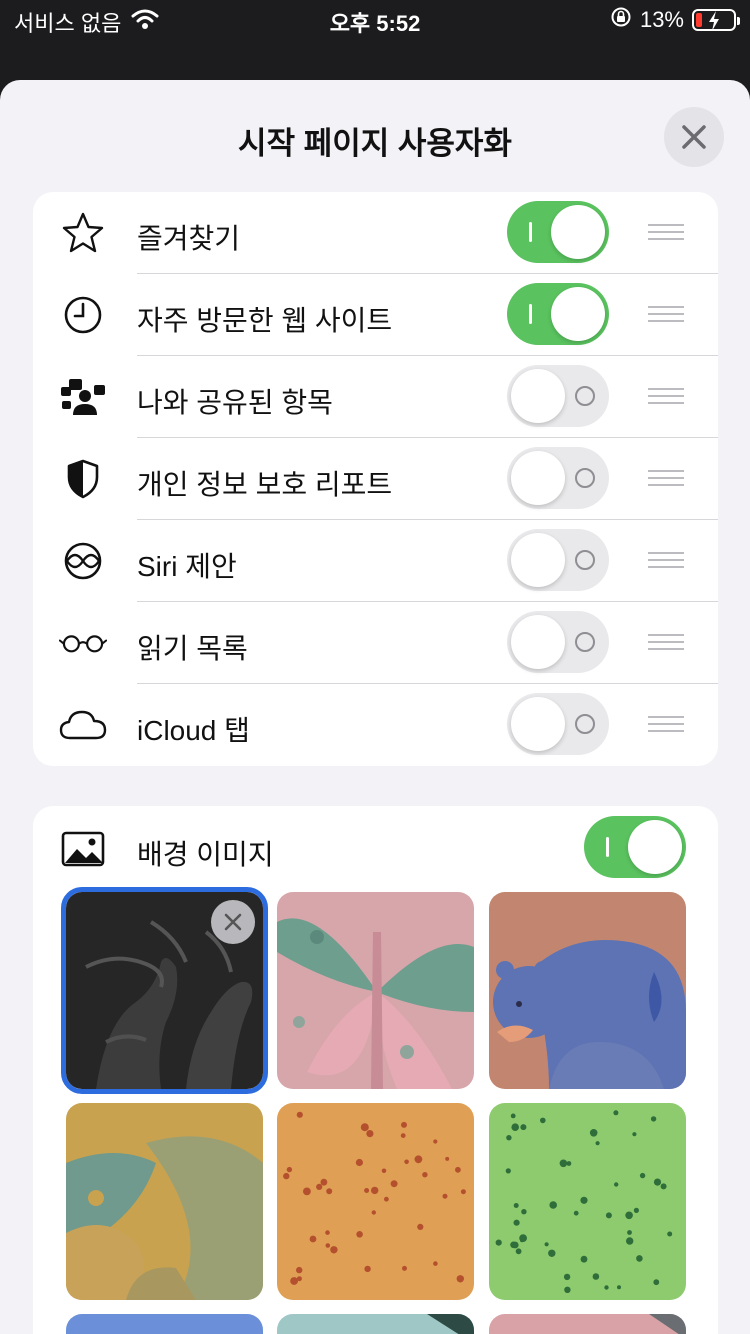  I want to click on background-thumb-blue-partial, so click(164, 1324).